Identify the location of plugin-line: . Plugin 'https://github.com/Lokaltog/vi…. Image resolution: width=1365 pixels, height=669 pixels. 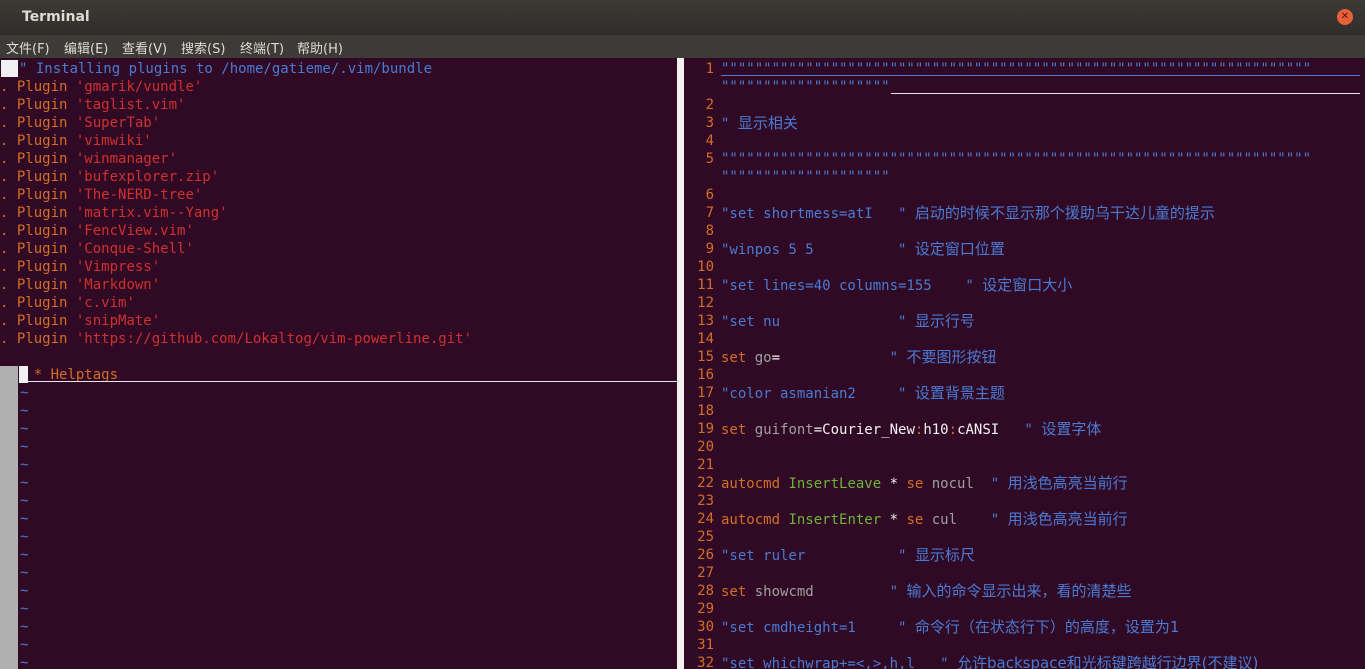
(236, 339).